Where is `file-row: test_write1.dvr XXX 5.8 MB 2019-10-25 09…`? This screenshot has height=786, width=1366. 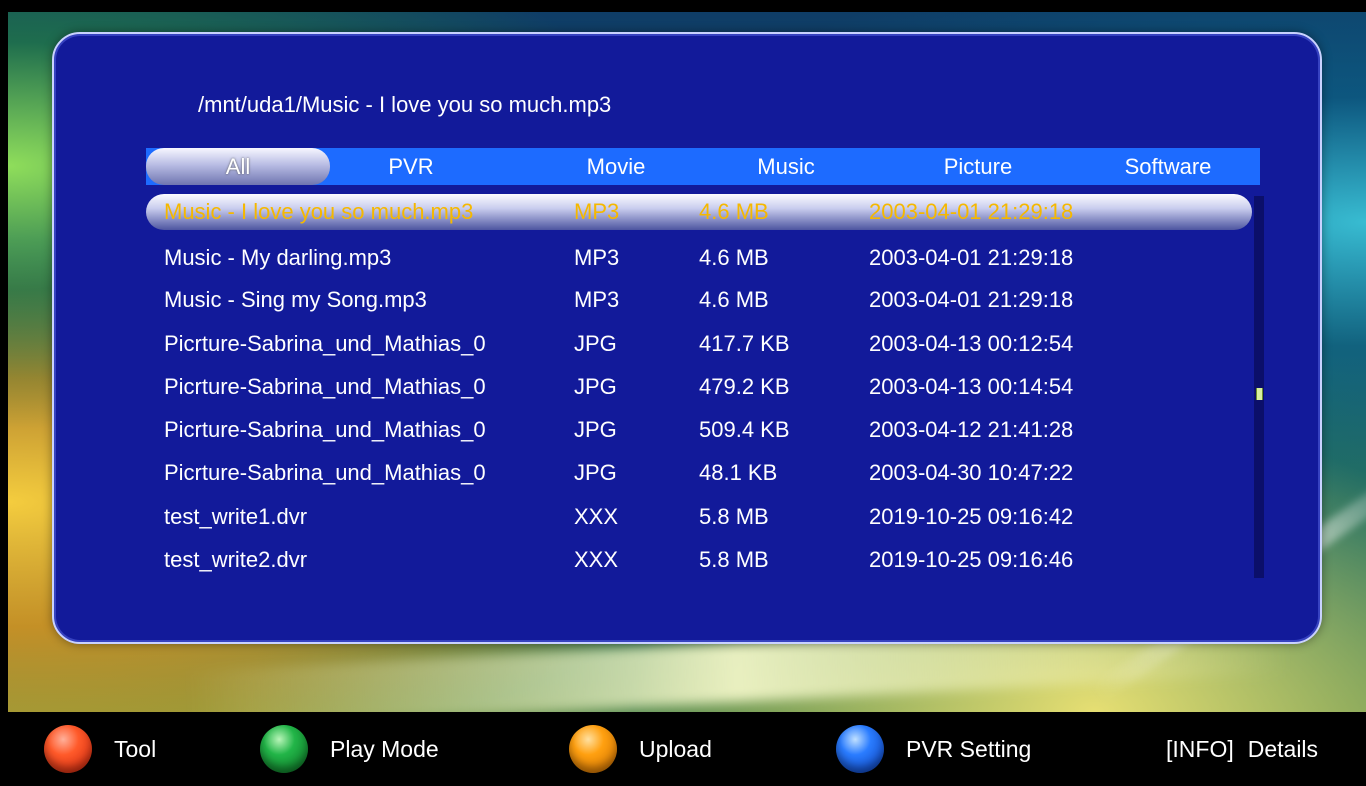
file-row: test_write1.dvr XXX 5.8 MB 2019-10-25 09… is located at coordinates (683, 517).